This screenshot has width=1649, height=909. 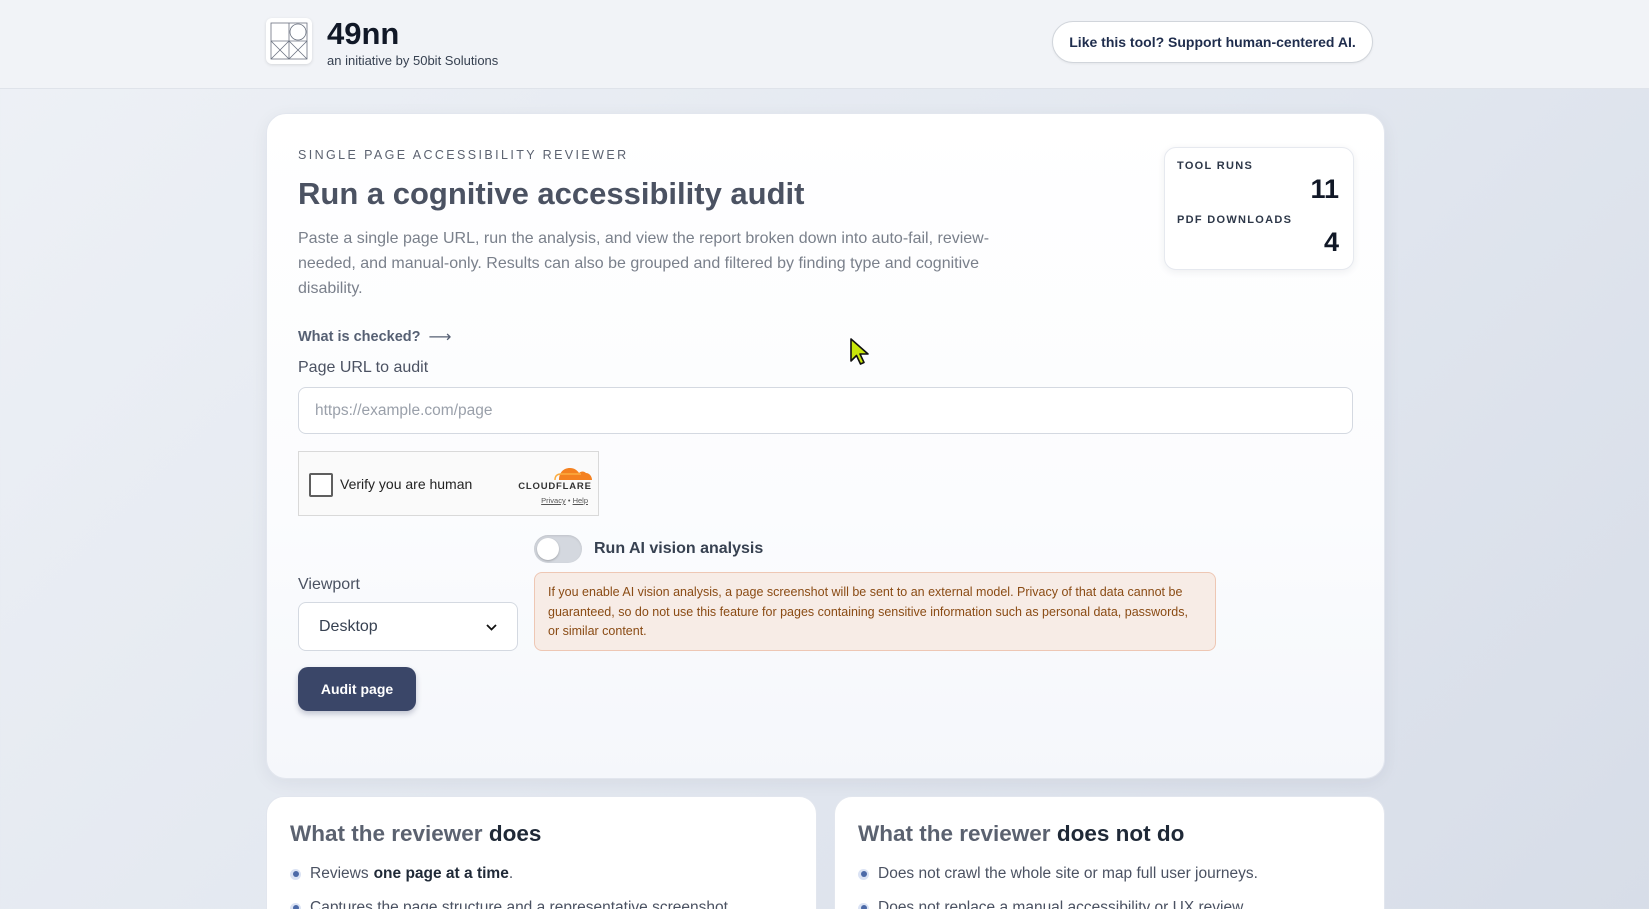 What do you see at coordinates (515, 833) in the screenshot?
I see `reviewer-does-title-strong: does` at bounding box center [515, 833].